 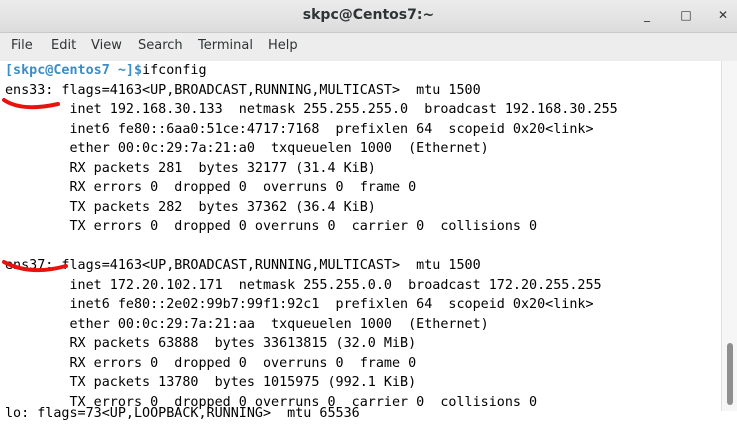 I want to click on command-line: [skpc@Centos7 ~]$ifconfig, so click(x=106, y=71).